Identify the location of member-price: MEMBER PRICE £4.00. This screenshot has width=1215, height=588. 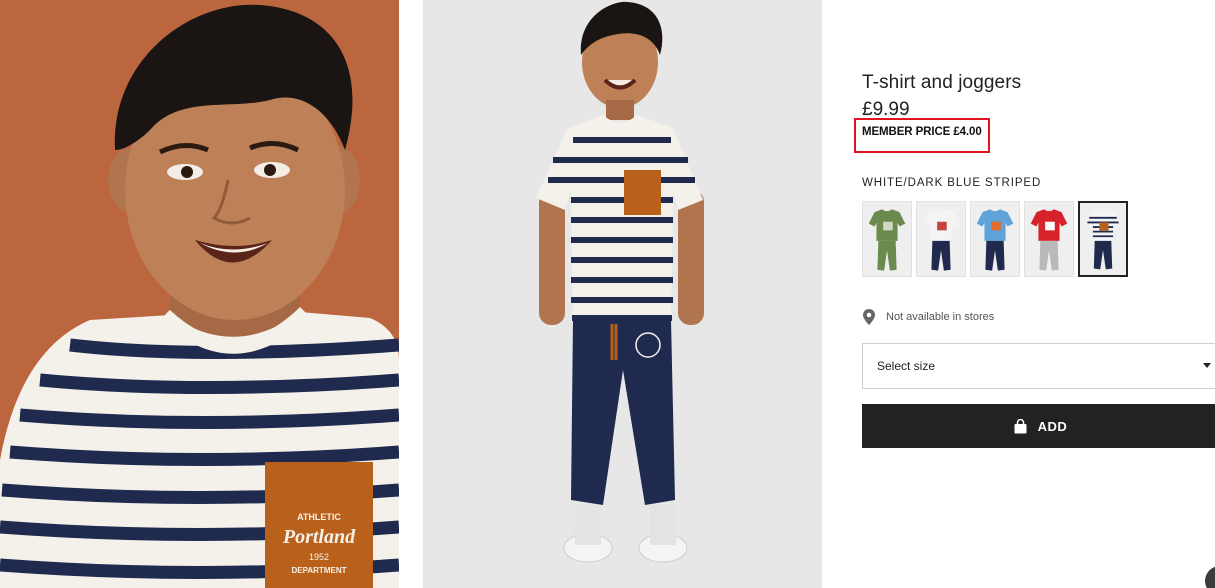
(922, 132).